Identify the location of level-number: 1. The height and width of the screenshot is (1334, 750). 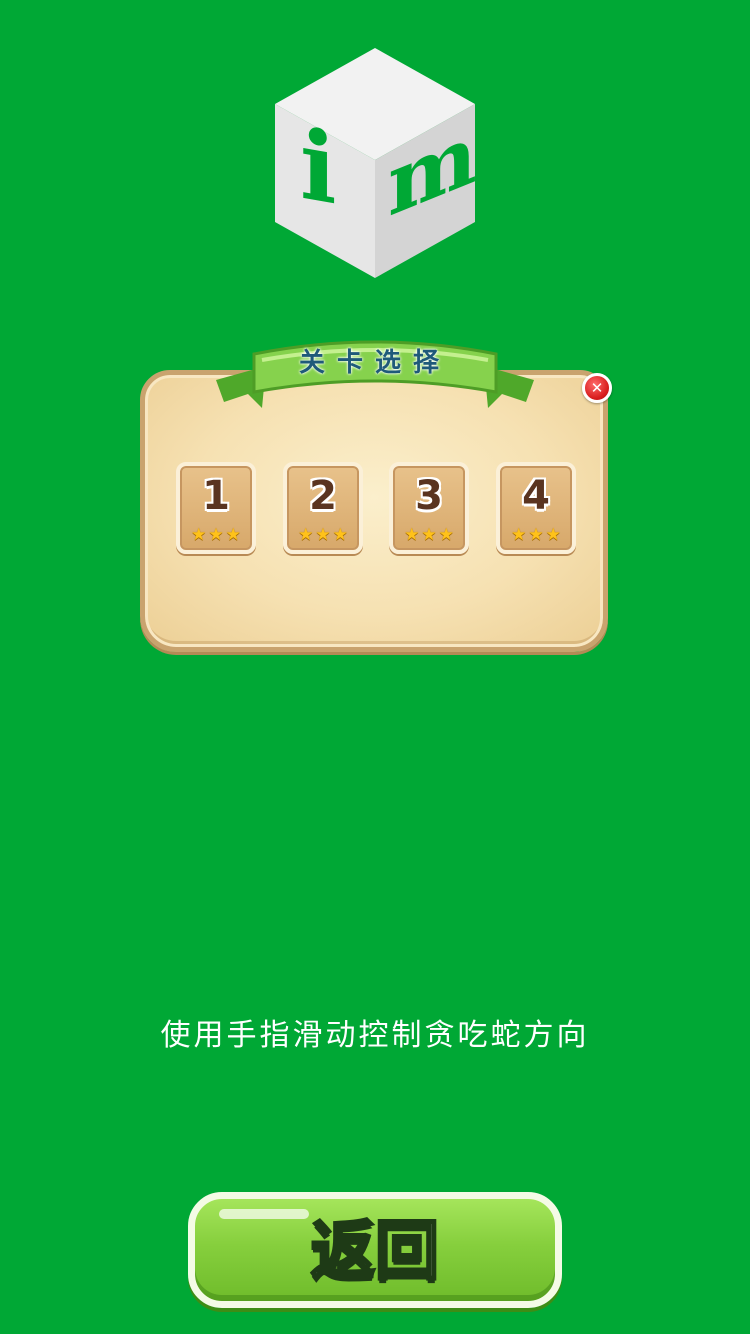
(216, 496).